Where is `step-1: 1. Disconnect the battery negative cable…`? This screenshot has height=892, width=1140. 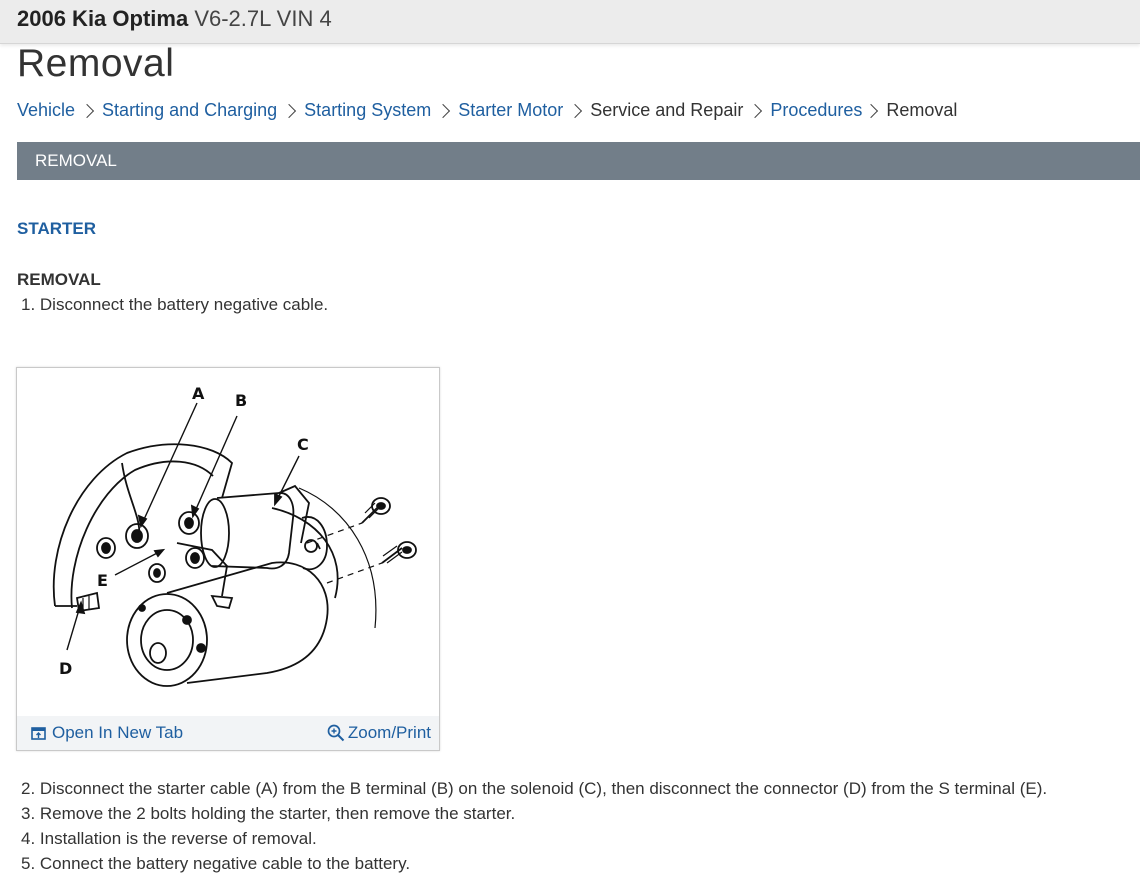
step-1: 1. Disconnect the battery negative cable… is located at coordinates (175, 304).